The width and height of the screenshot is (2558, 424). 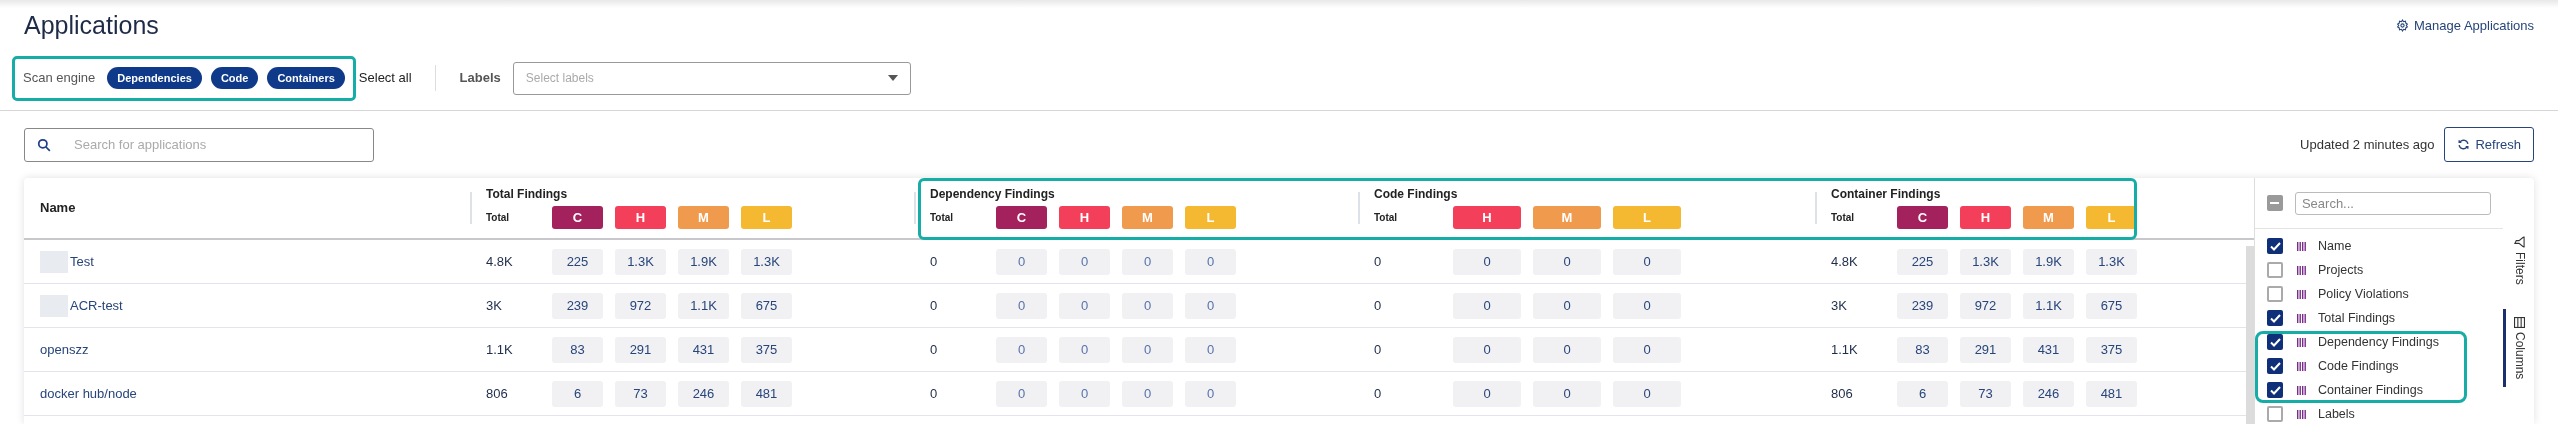 I want to click on column-option-label: Labels, so click(x=2336, y=414).